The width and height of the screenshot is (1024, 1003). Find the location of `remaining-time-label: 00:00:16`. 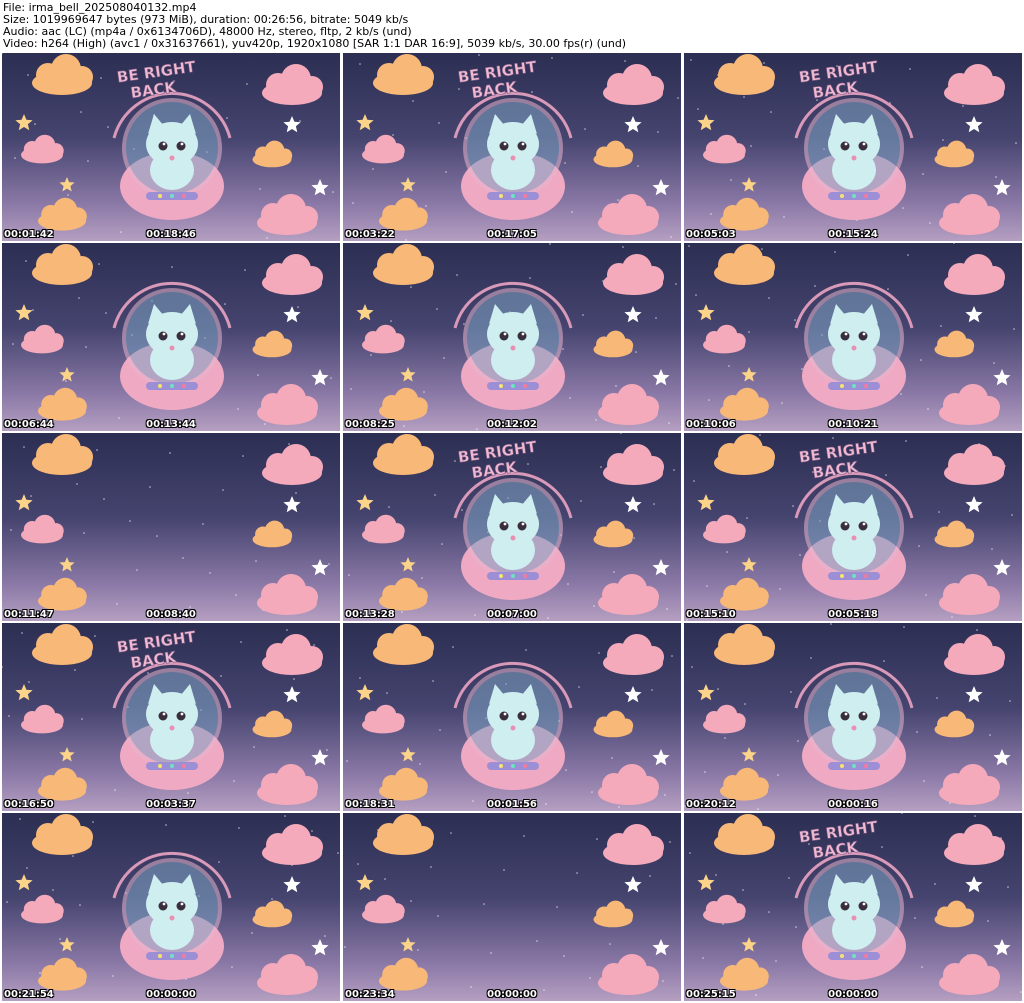

remaining-time-label: 00:00:16 is located at coordinates (853, 804).